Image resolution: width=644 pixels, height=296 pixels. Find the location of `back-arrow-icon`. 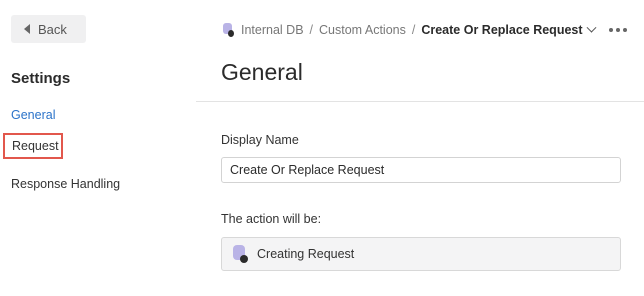

back-arrow-icon is located at coordinates (27, 29).